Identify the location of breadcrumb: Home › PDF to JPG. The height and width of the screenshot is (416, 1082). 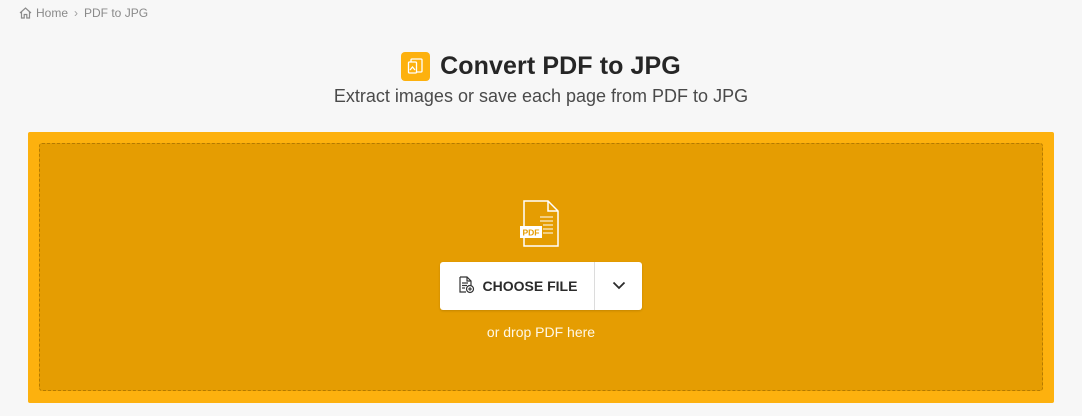
(83, 13).